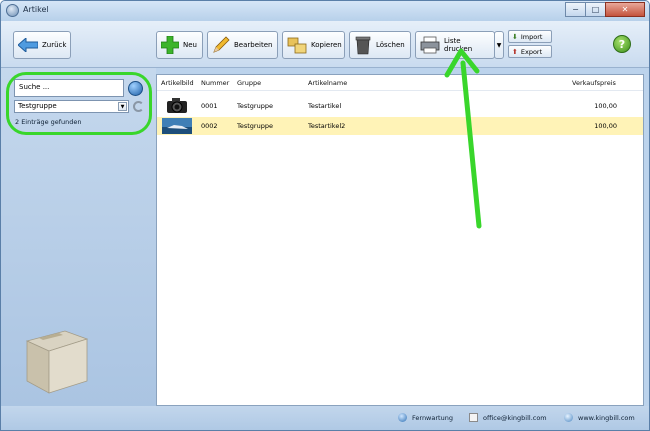 The width and height of the screenshot is (650, 431). Describe the element at coordinates (177, 126) in the screenshot. I see `landscape-photo-icon` at that location.